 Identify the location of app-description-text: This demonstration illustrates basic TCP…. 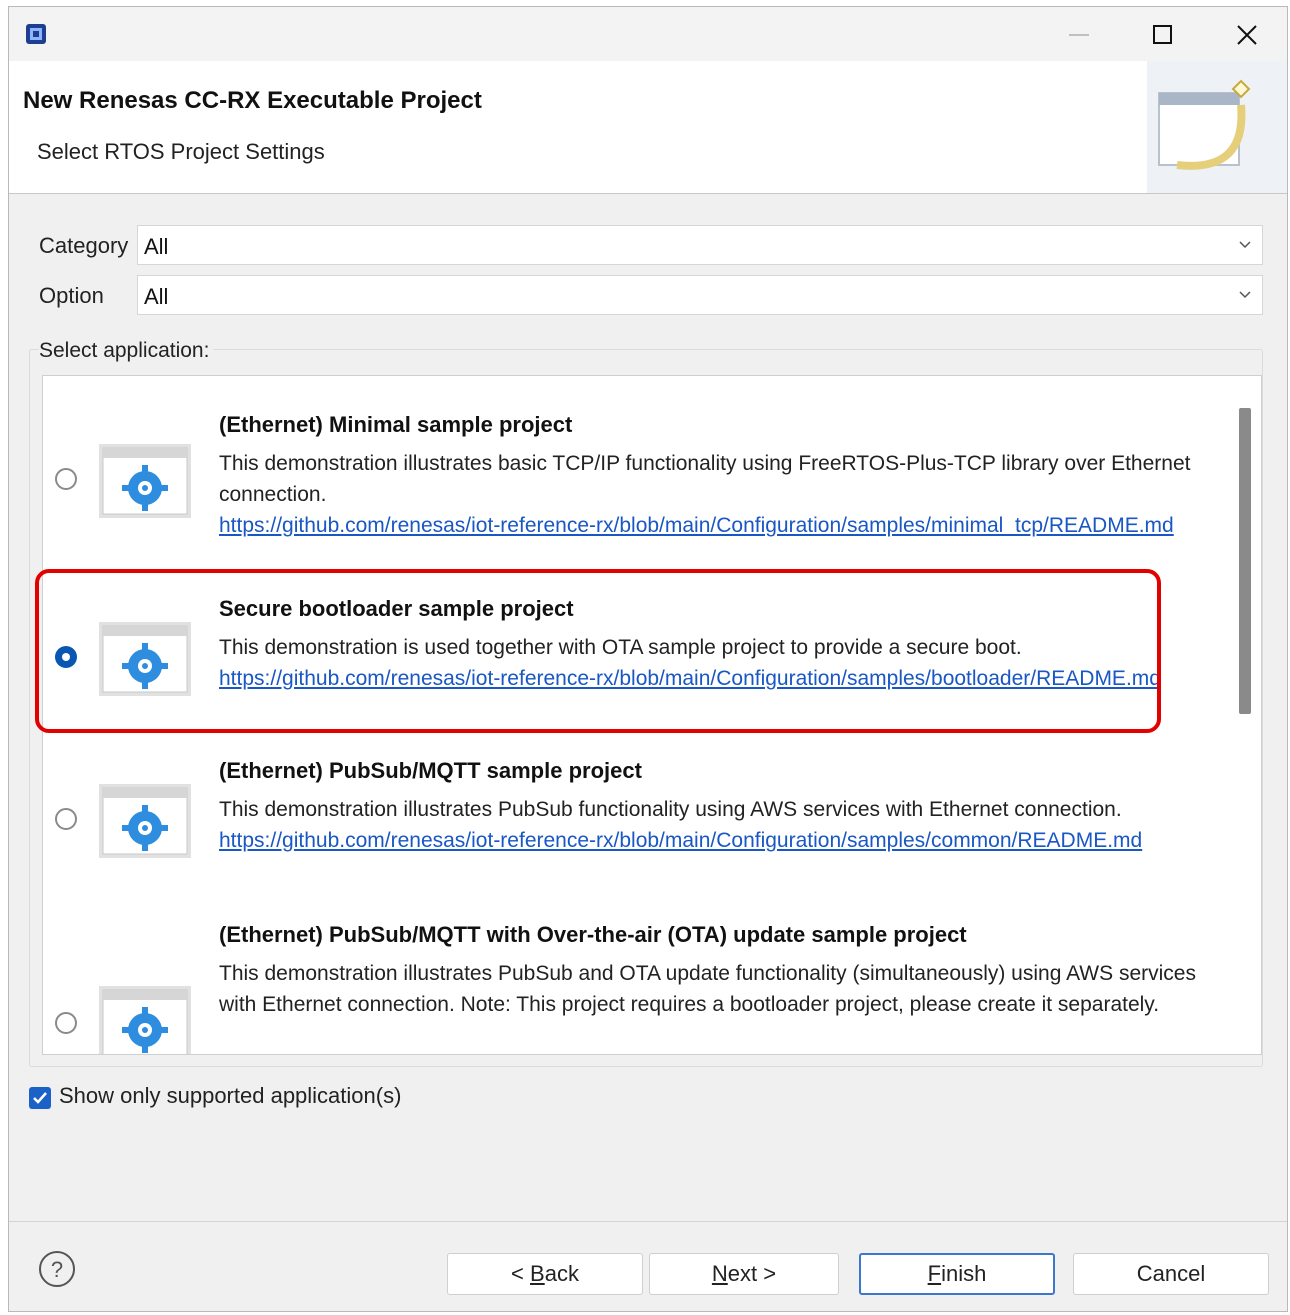
(705, 479).